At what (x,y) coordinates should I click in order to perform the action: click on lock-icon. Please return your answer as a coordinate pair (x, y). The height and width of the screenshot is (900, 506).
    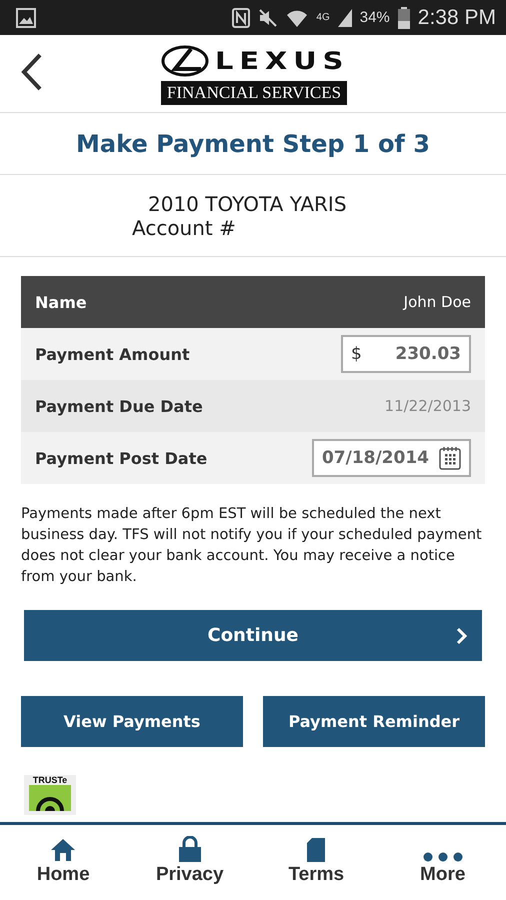
    Looking at the image, I should click on (190, 849).